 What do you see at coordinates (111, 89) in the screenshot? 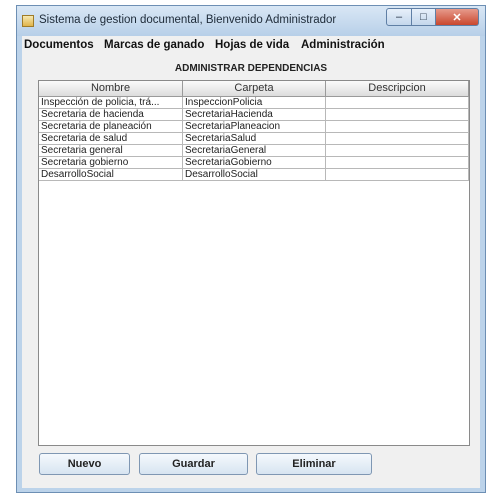
I see `column-header-nombre: Nombre` at bounding box center [111, 89].